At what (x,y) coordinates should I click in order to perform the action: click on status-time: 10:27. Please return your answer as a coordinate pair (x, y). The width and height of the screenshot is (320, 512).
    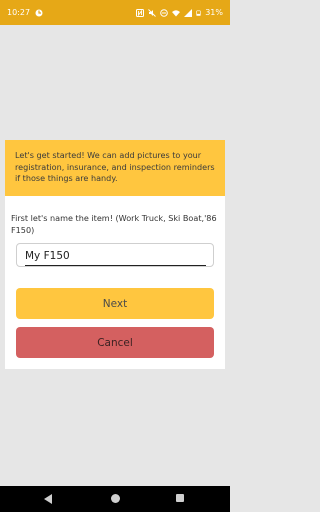
    Looking at the image, I should click on (19, 12).